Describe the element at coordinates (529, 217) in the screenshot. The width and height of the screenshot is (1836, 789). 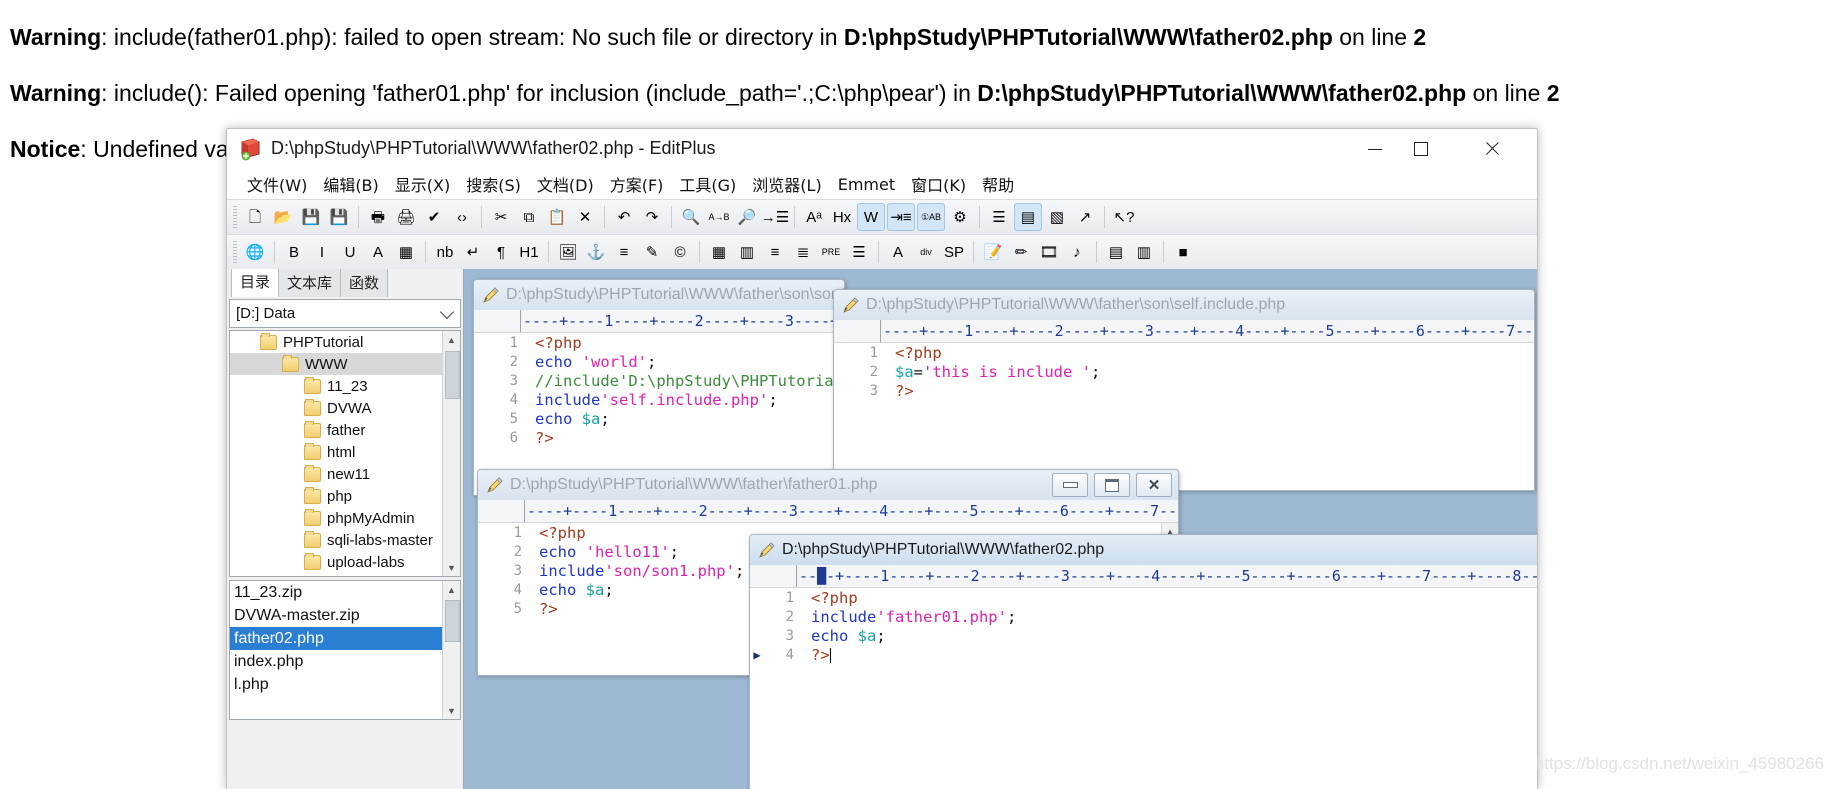
I see `copy-icon: ⧉` at that location.